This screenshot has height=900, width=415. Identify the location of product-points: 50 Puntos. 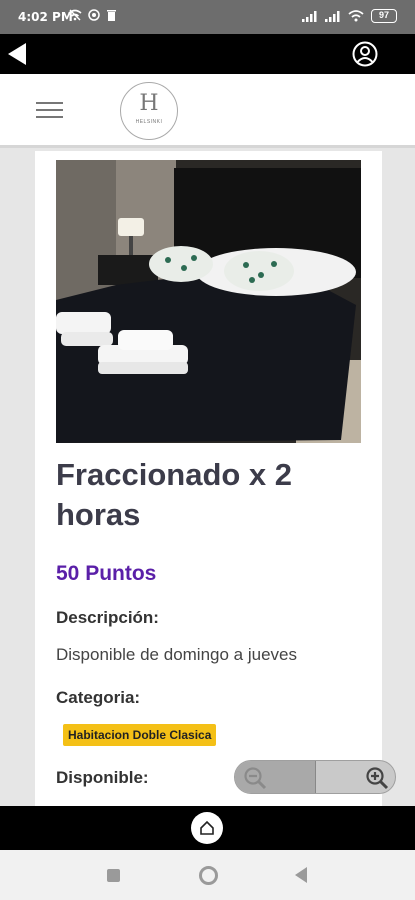
(106, 573).